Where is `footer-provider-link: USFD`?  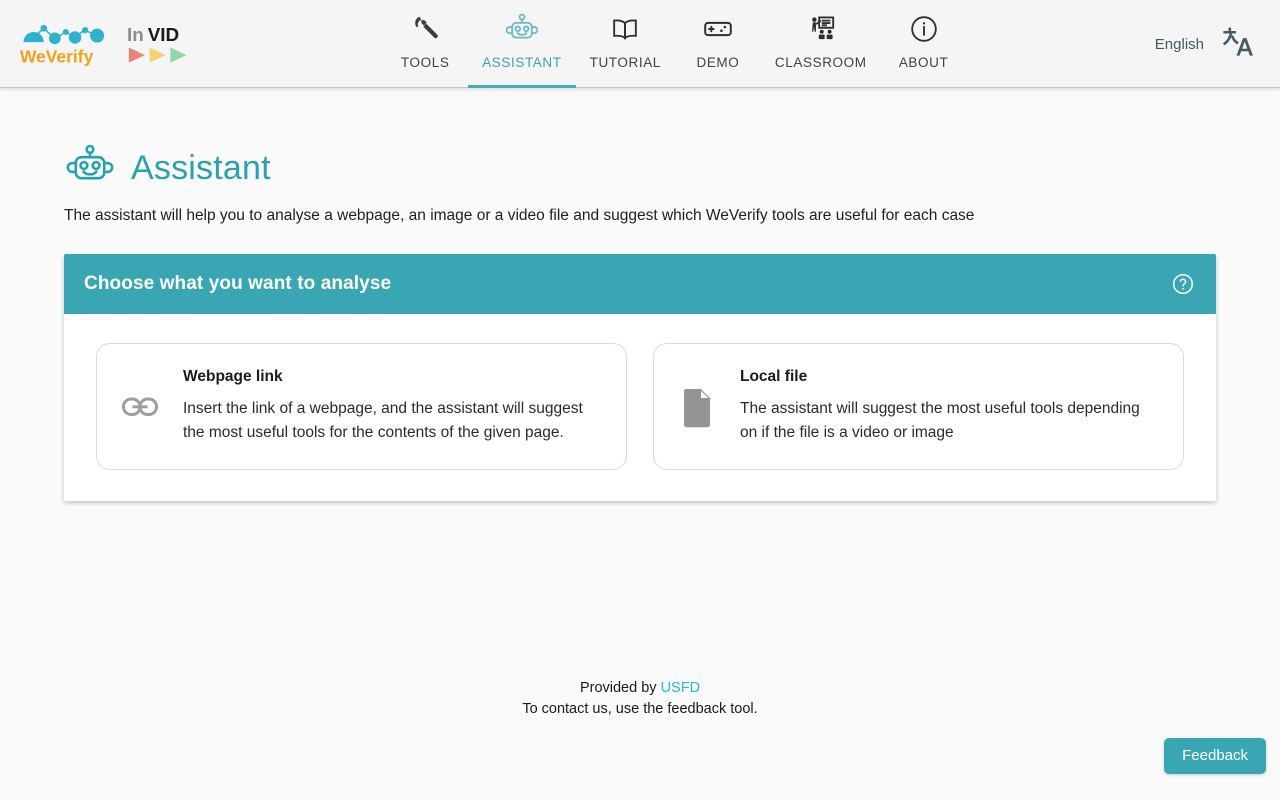
footer-provider-link: USFD is located at coordinates (680, 688).